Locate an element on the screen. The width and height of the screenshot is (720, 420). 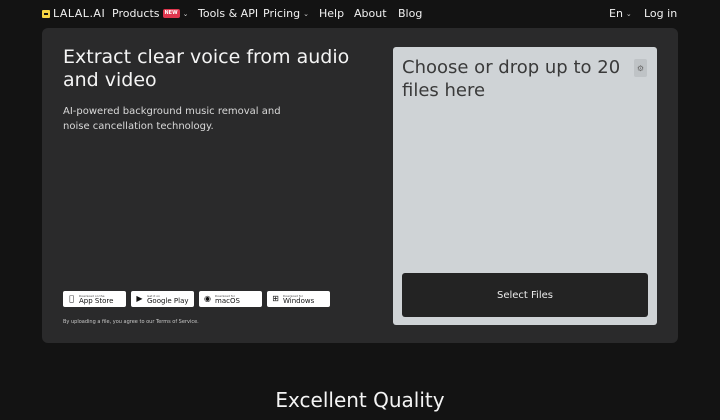
google-play-button: ▶ Get it on Google Play is located at coordinates (162, 299).